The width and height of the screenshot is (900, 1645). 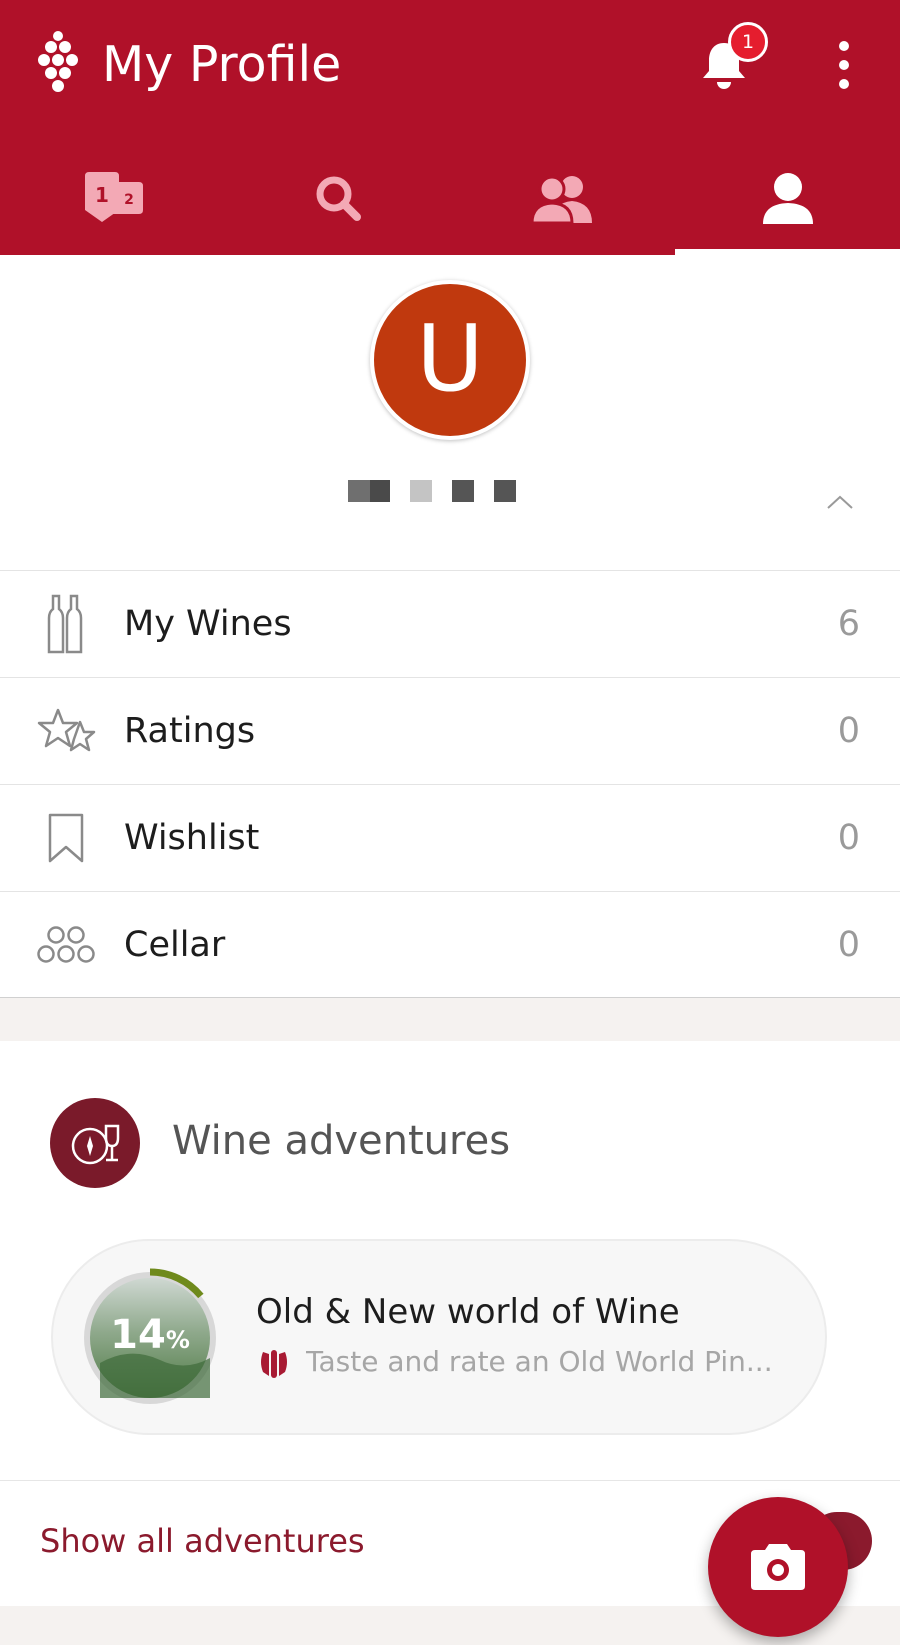 I want to click on stat-row-wishlist: Wishlist 0, so click(x=450, y=837).